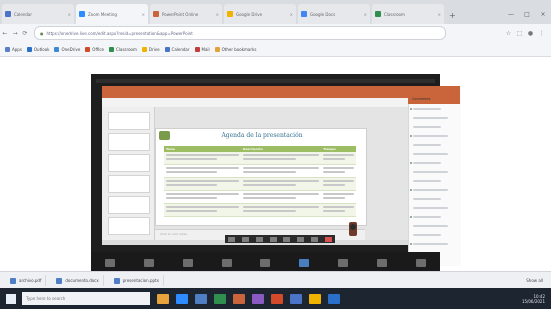  I want to click on profile-icon: ●, so click(530, 33).